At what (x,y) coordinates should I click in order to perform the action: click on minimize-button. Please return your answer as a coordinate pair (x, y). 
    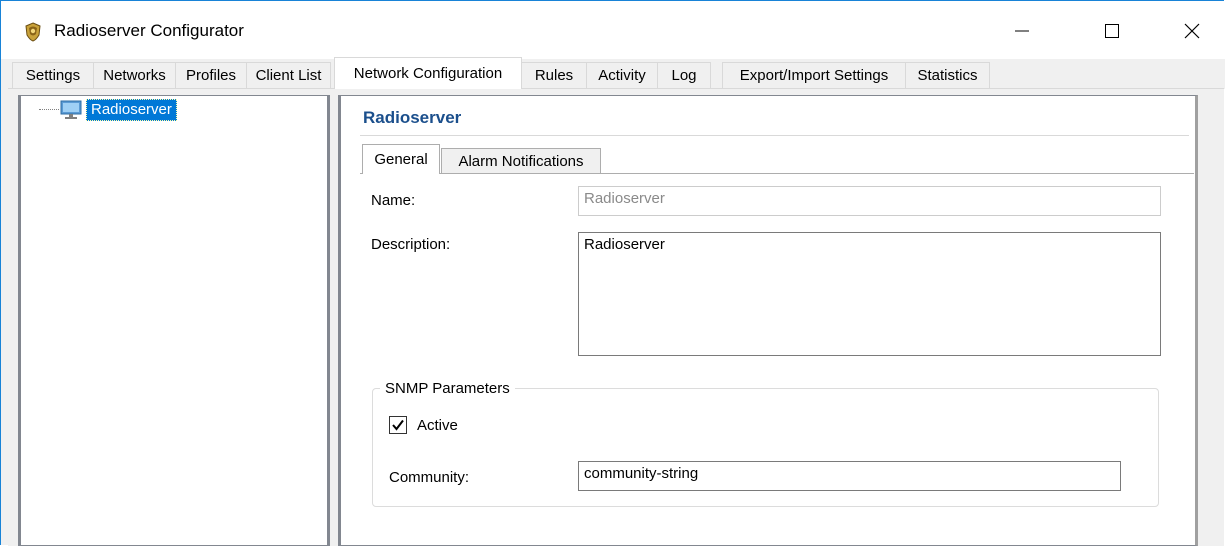
    Looking at the image, I should click on (1022, 31).